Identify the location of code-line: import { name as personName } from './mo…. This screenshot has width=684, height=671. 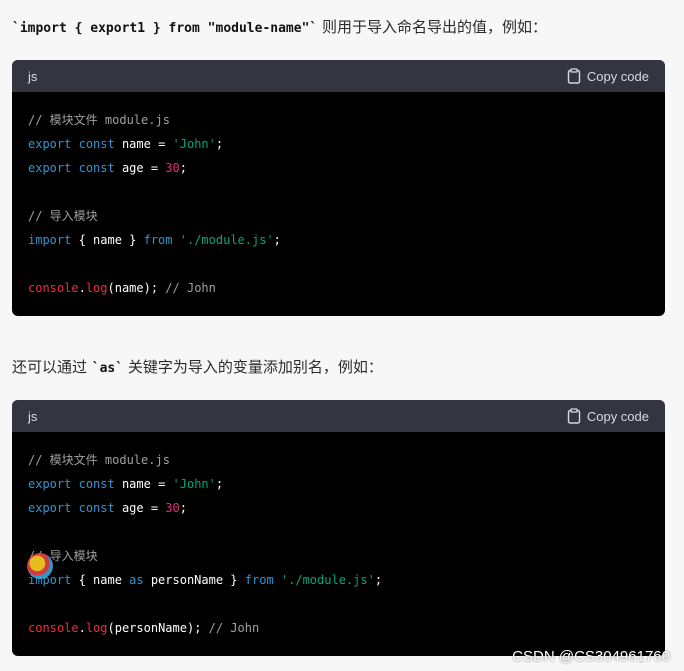
(338, 580).